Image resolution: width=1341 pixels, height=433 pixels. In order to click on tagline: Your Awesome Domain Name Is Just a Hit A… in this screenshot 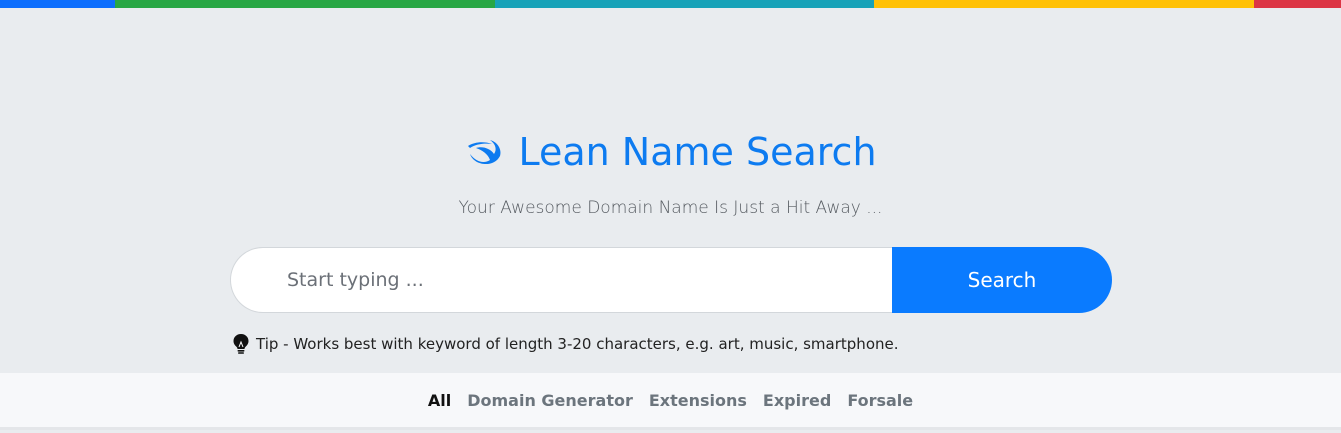, I will do `click(670, 208)`.